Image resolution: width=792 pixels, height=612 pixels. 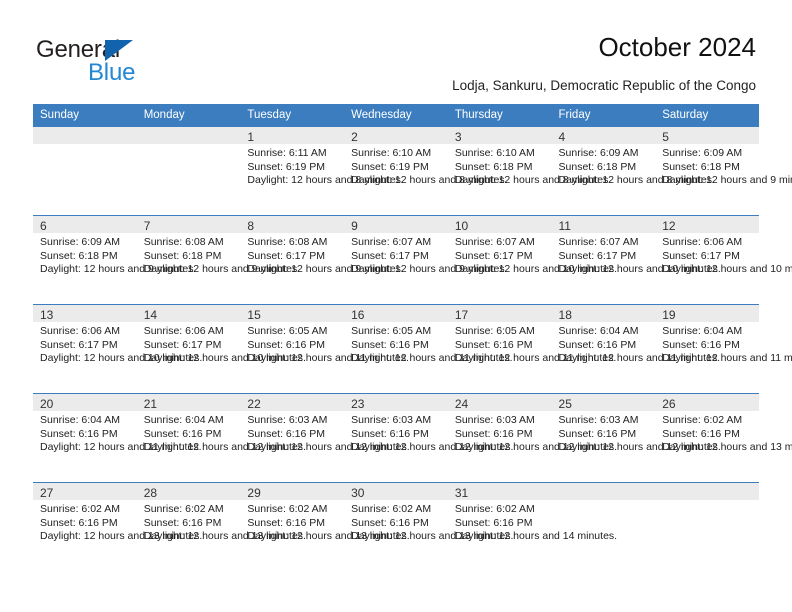 What do you see at coordinates (499, 313) in the screenshot?
I see `day-number-band: 17` at bounding box center [499, 313].